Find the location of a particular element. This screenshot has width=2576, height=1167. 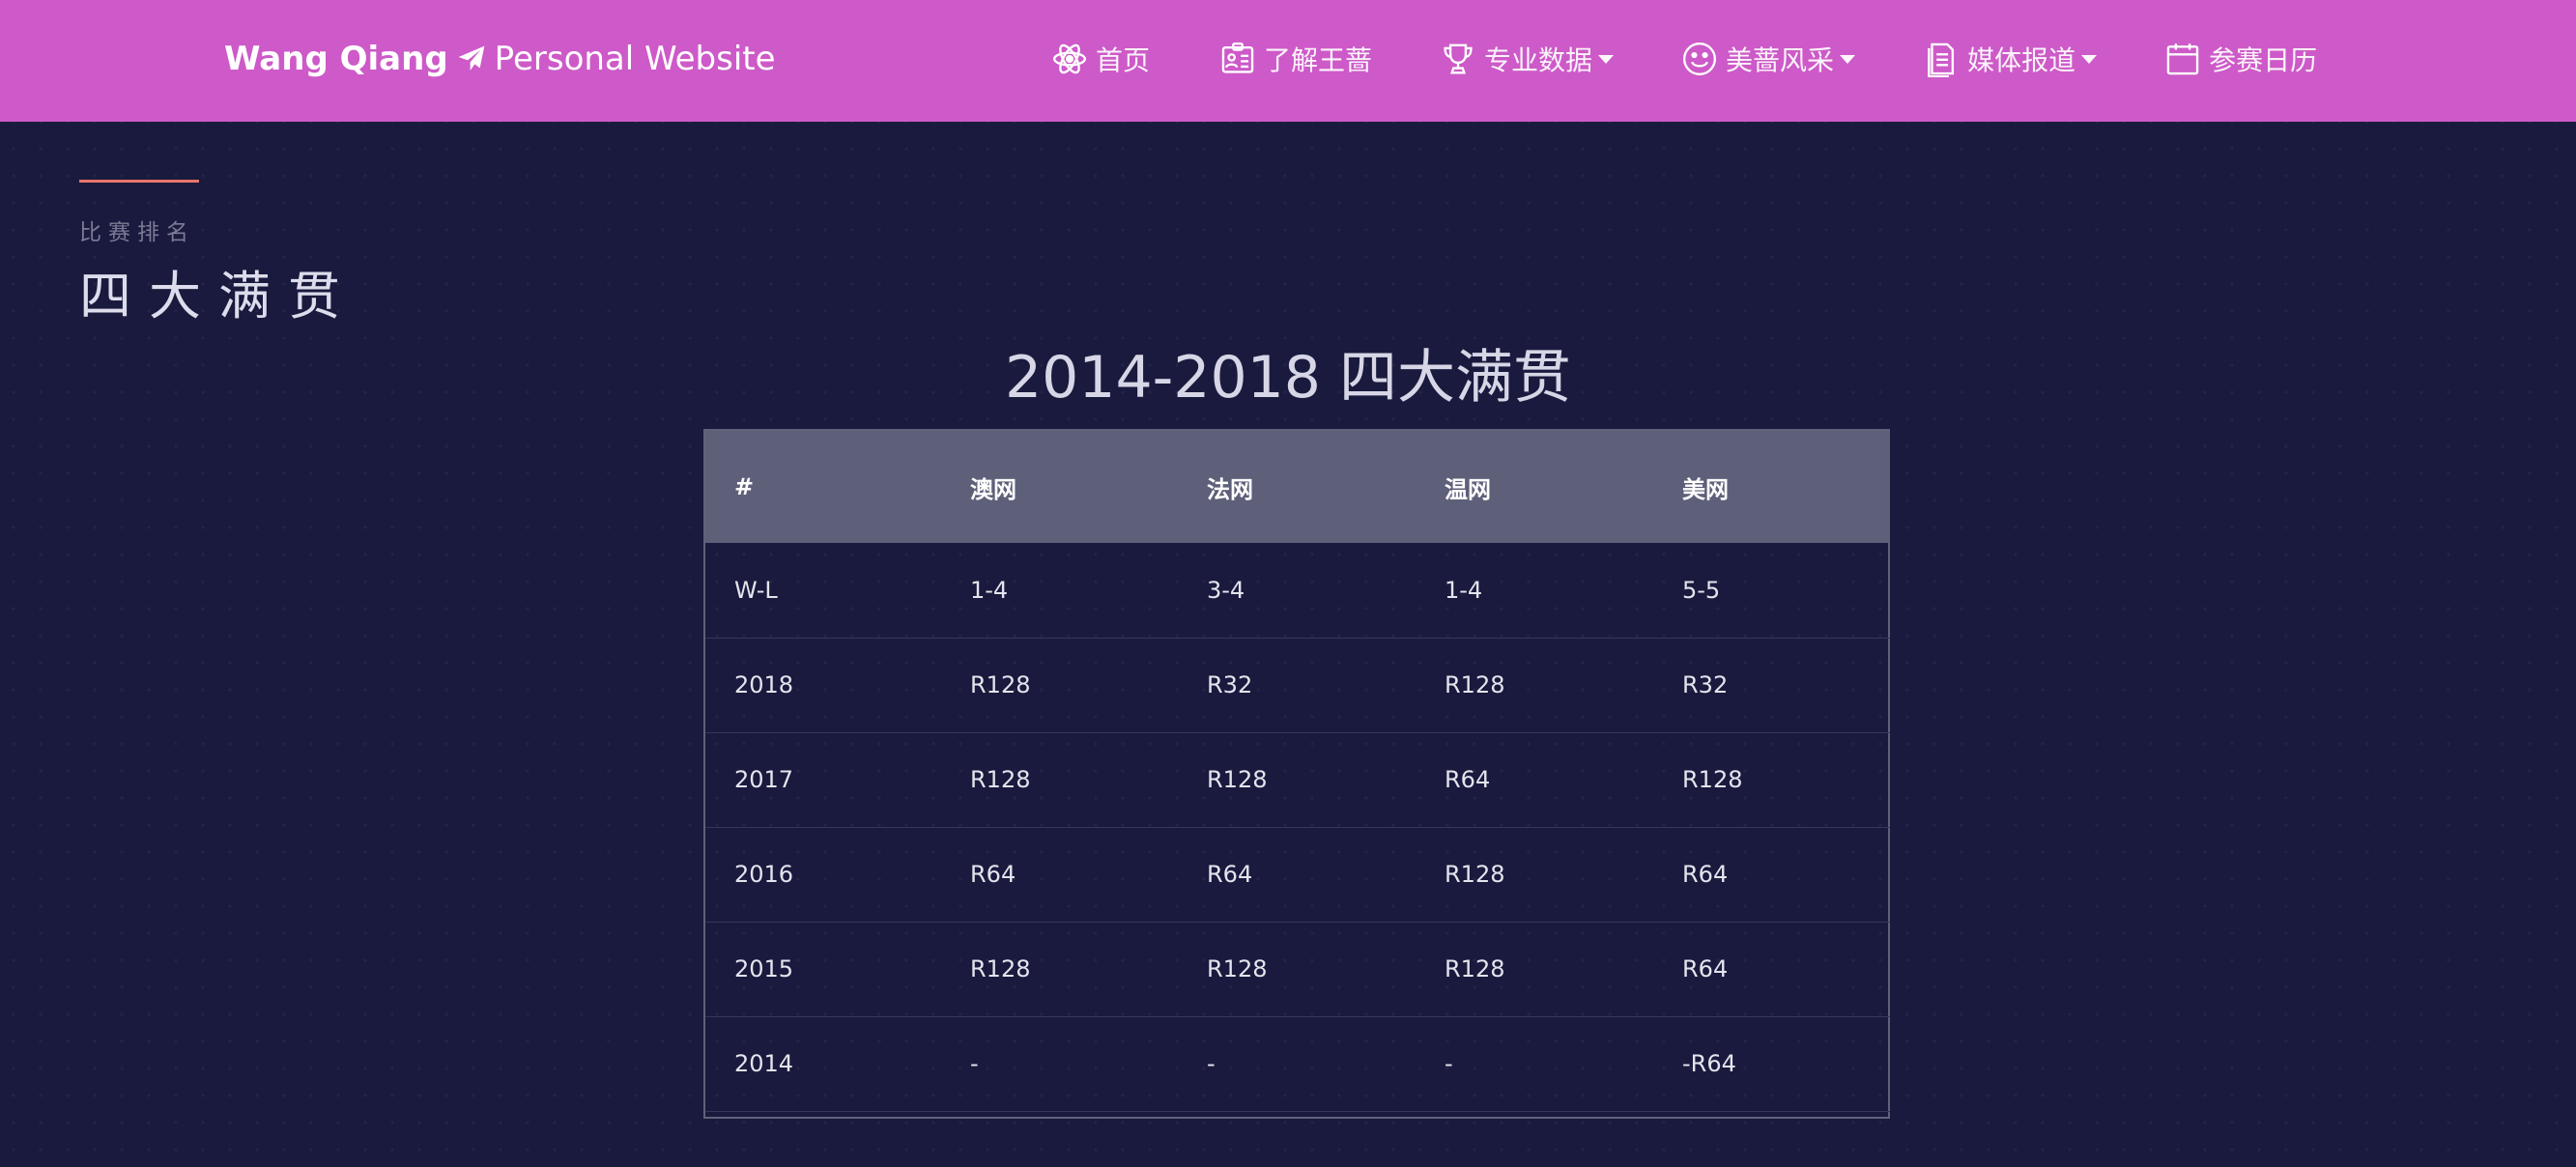

nav-item-about: 了解王蔷 is located at coordinates (1296, 59).